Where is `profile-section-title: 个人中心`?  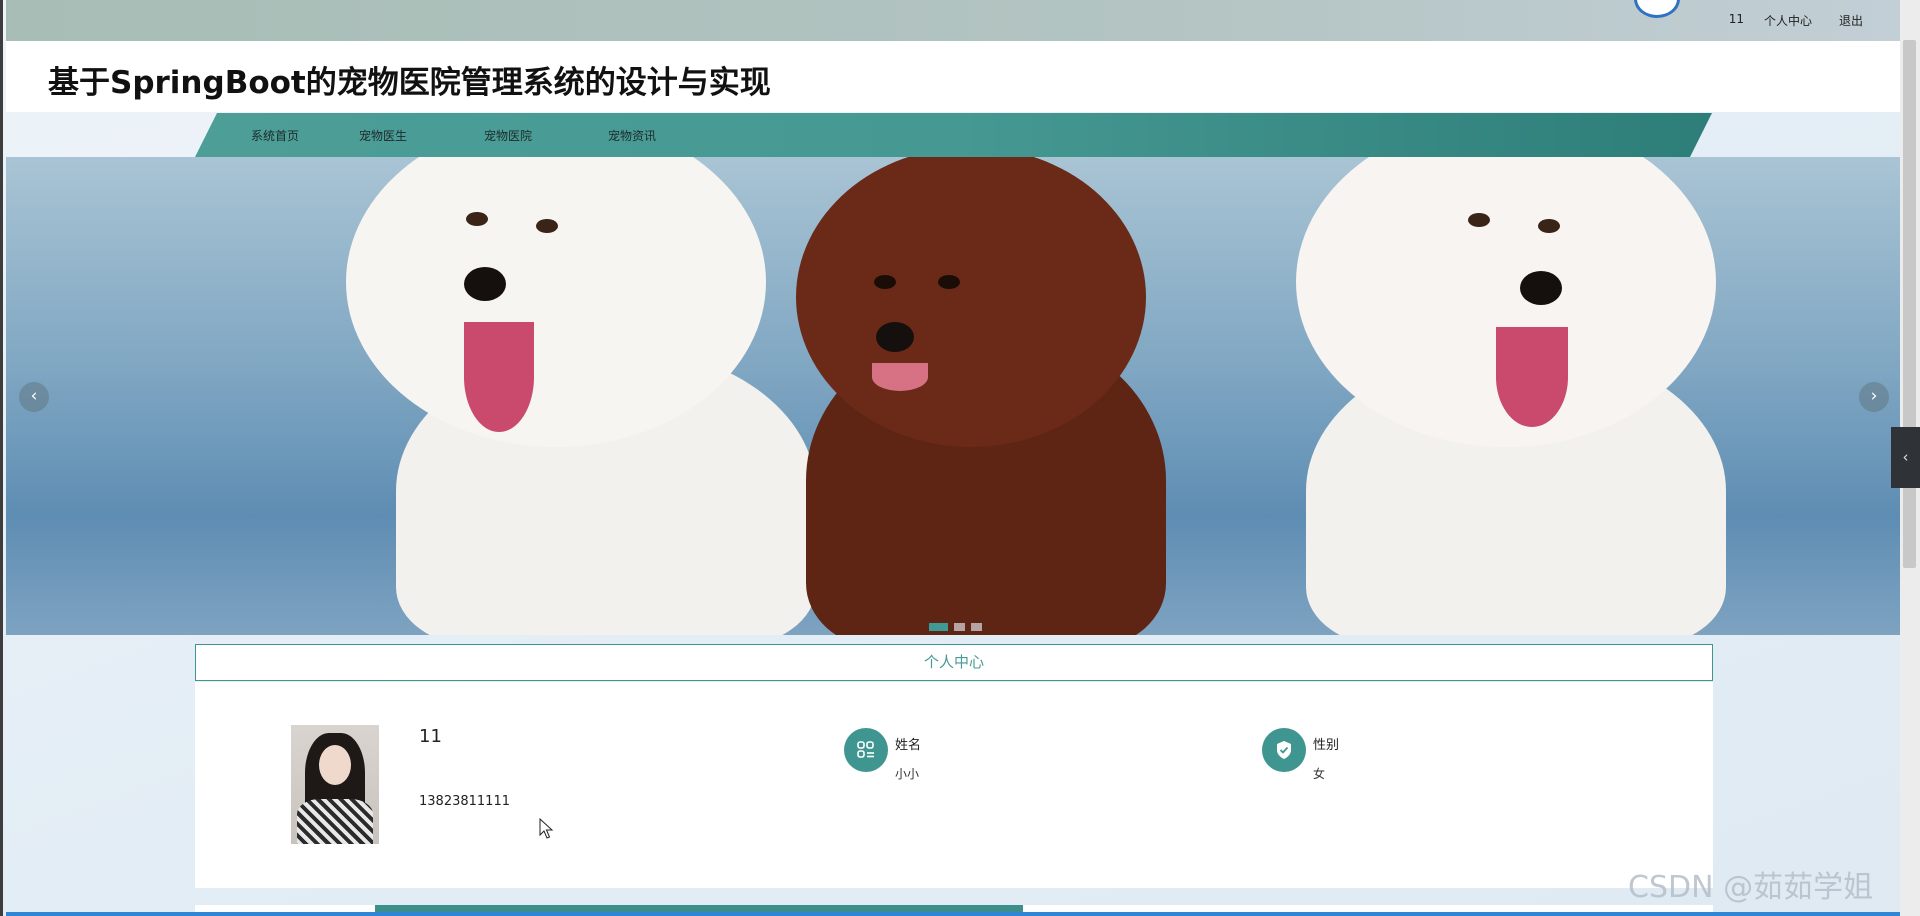 profile-section-title: 个人中心 is located at coordinates (954, 662).